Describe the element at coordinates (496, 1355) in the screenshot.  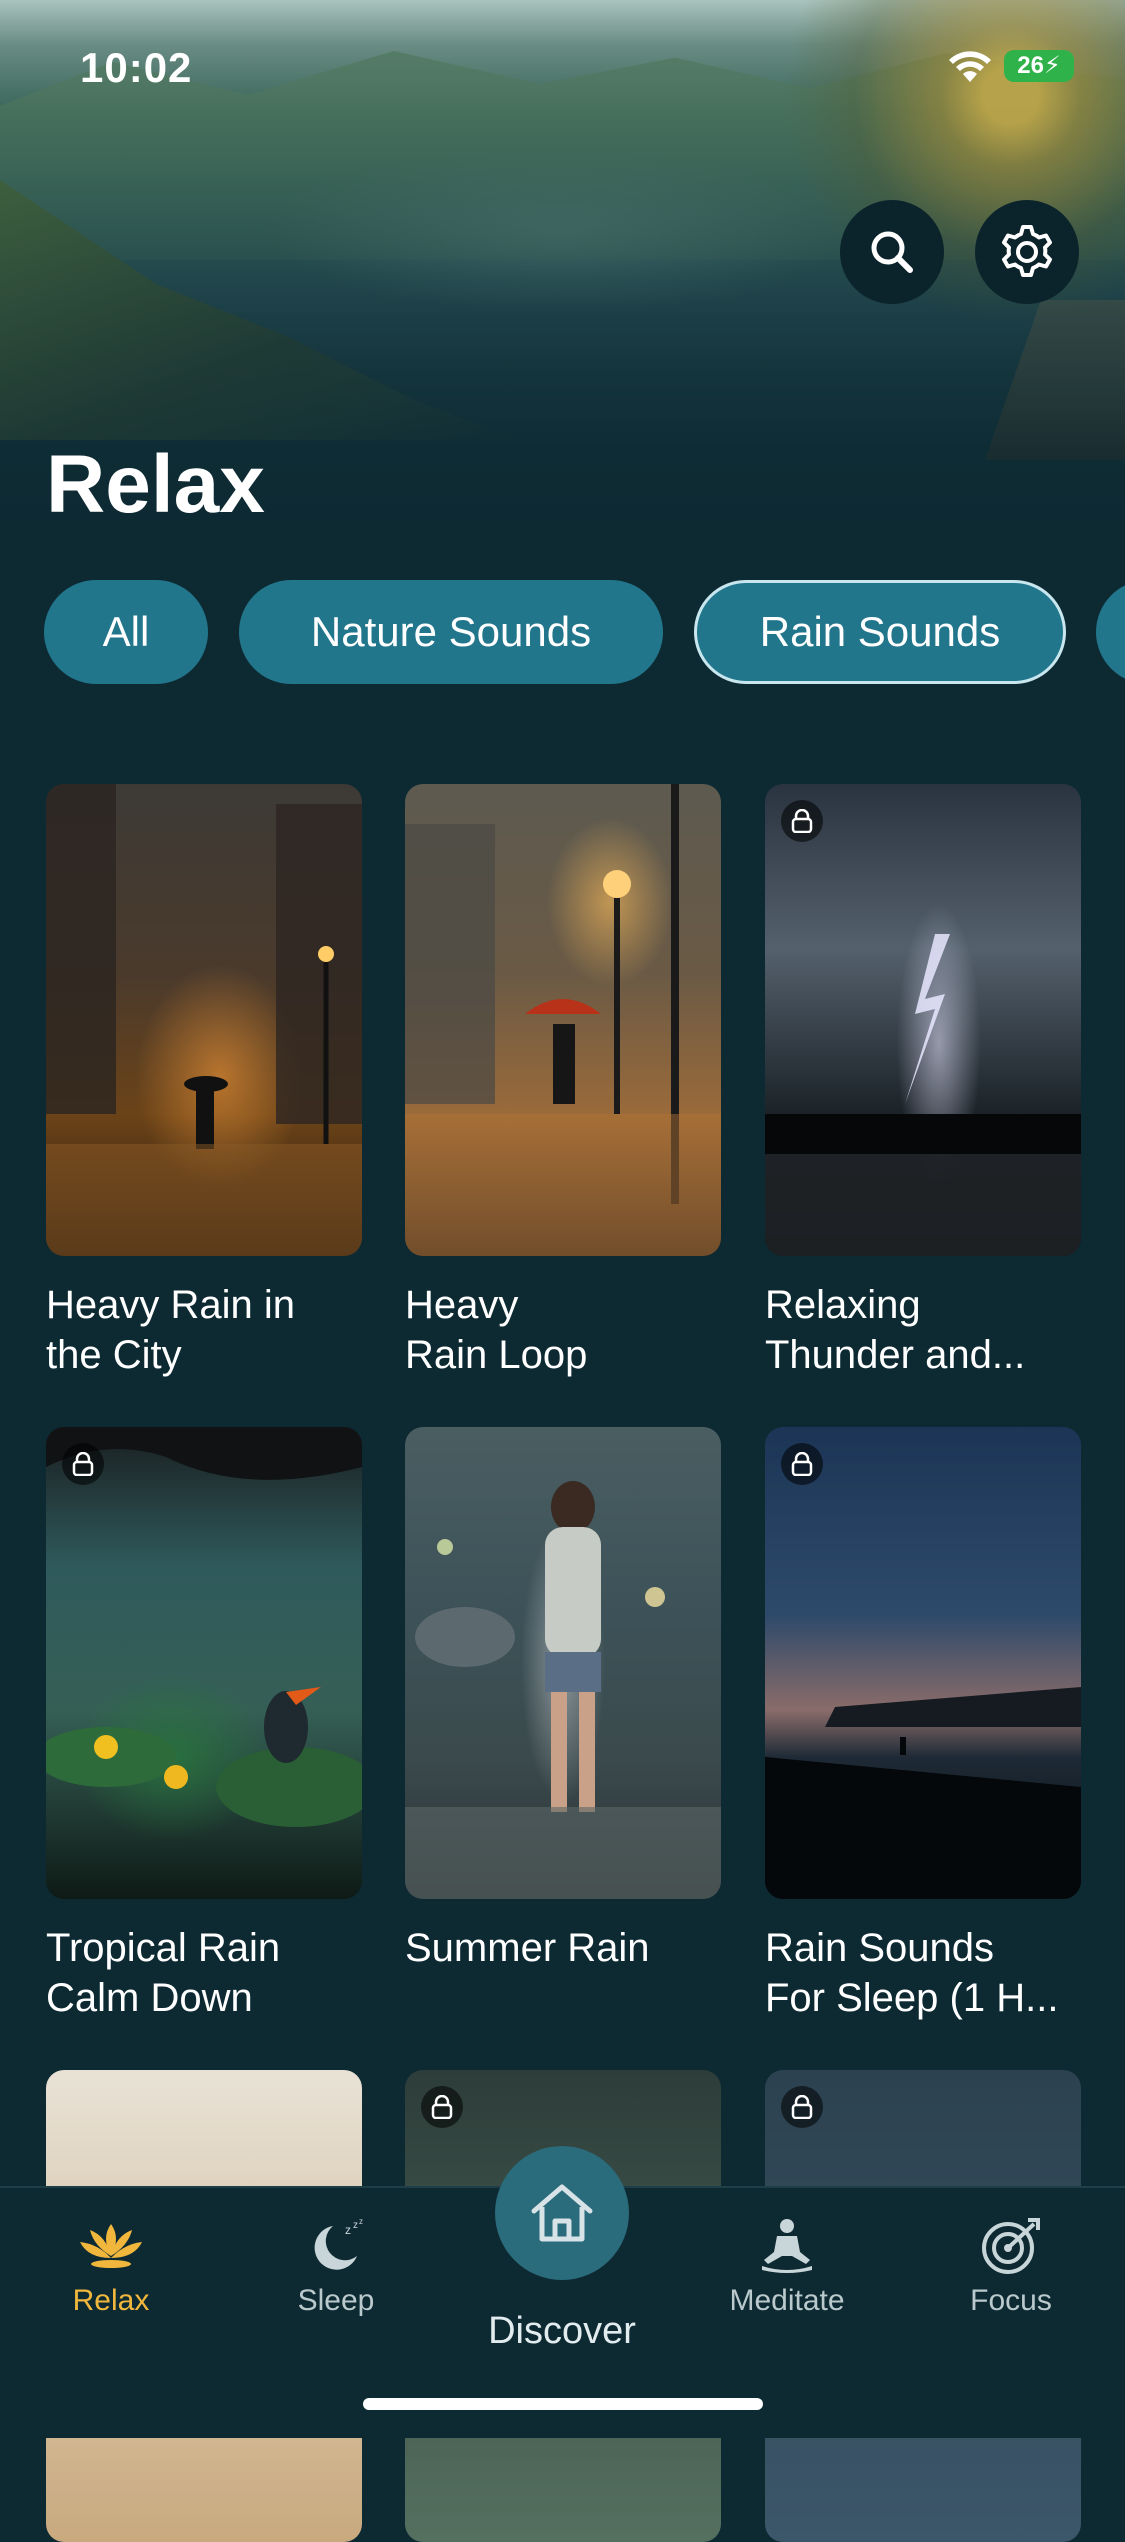
I see `card-title-line: Rain Loop` at that location.